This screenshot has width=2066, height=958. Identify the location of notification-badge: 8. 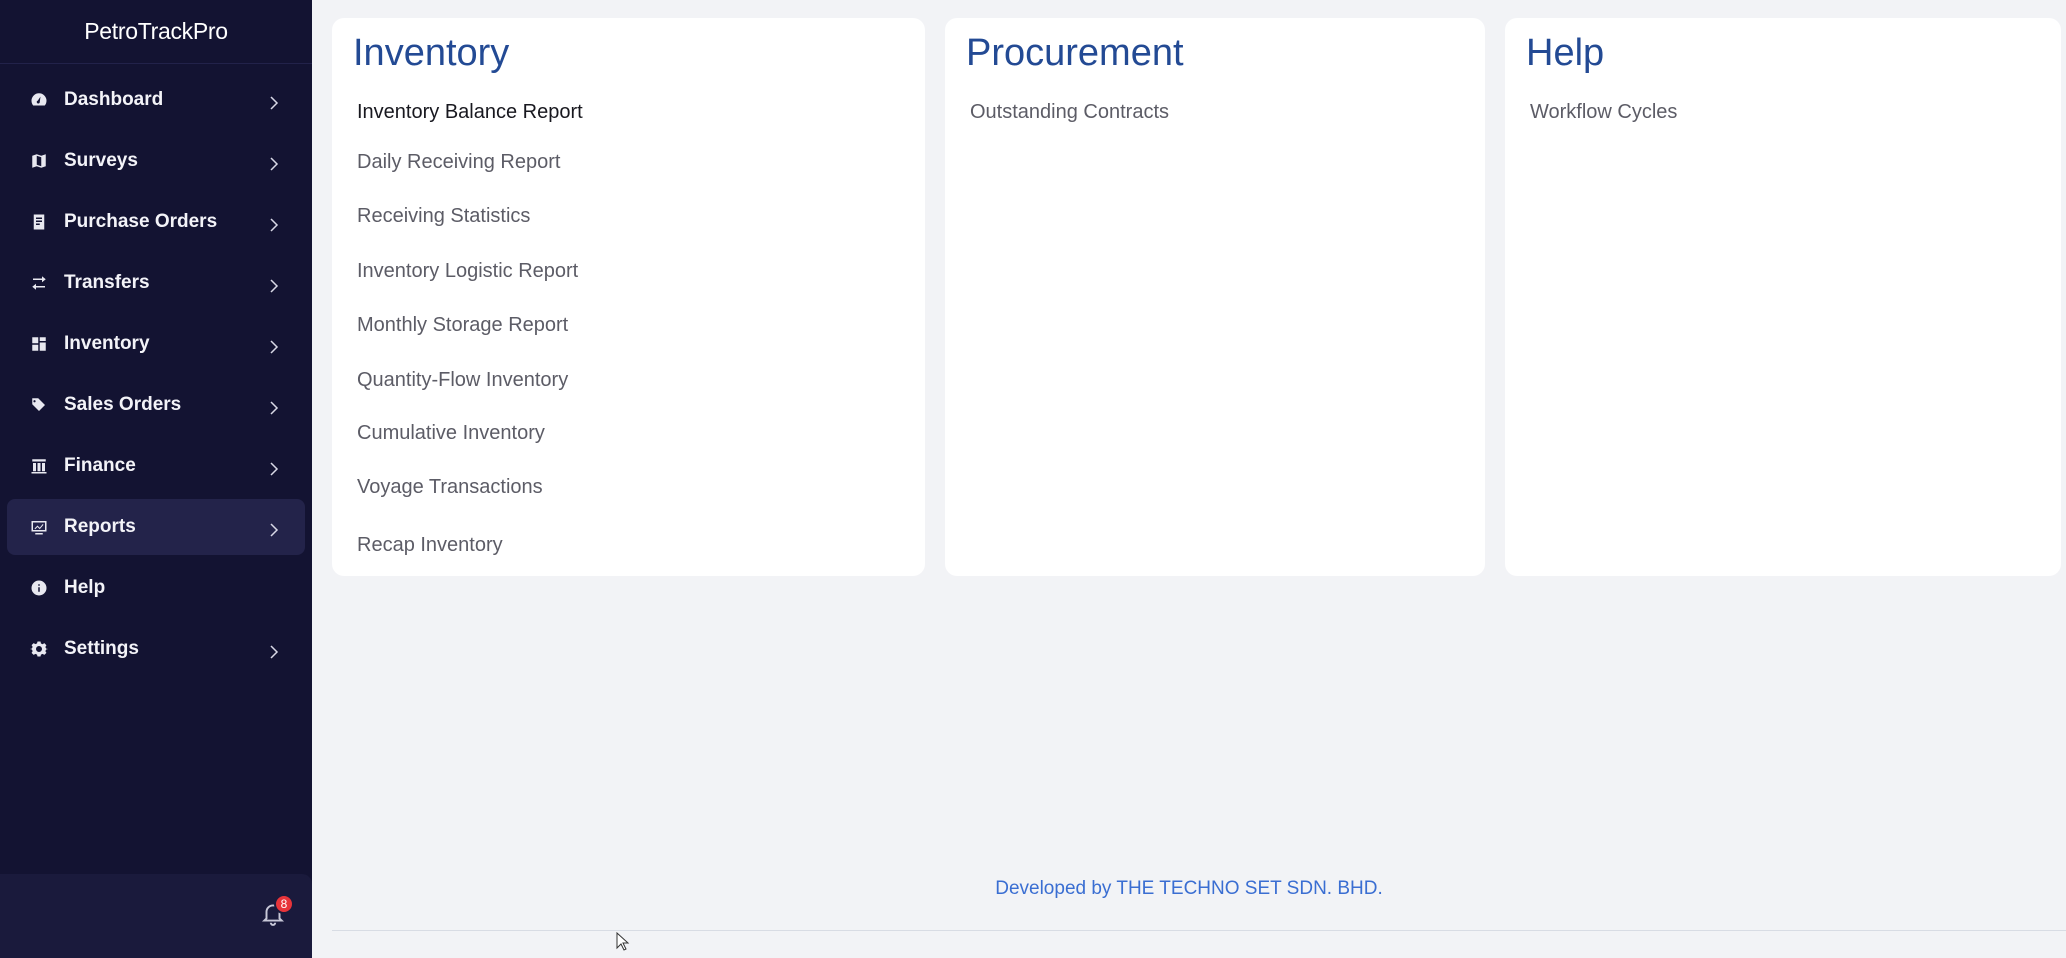
(284, 904).